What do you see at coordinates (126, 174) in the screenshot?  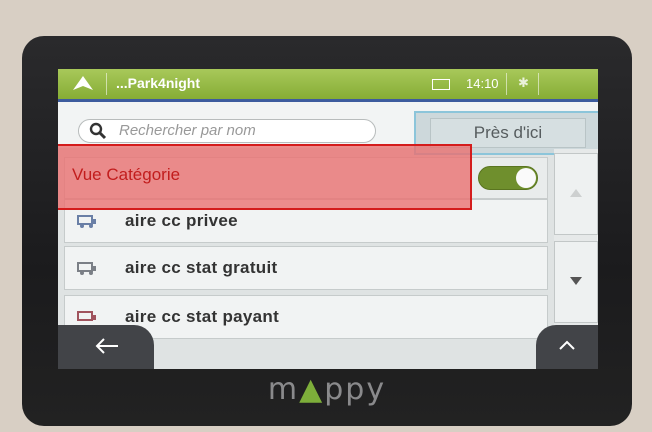 I see `category-view-label: Vue Catégorie` at bounding box center [126, 174].